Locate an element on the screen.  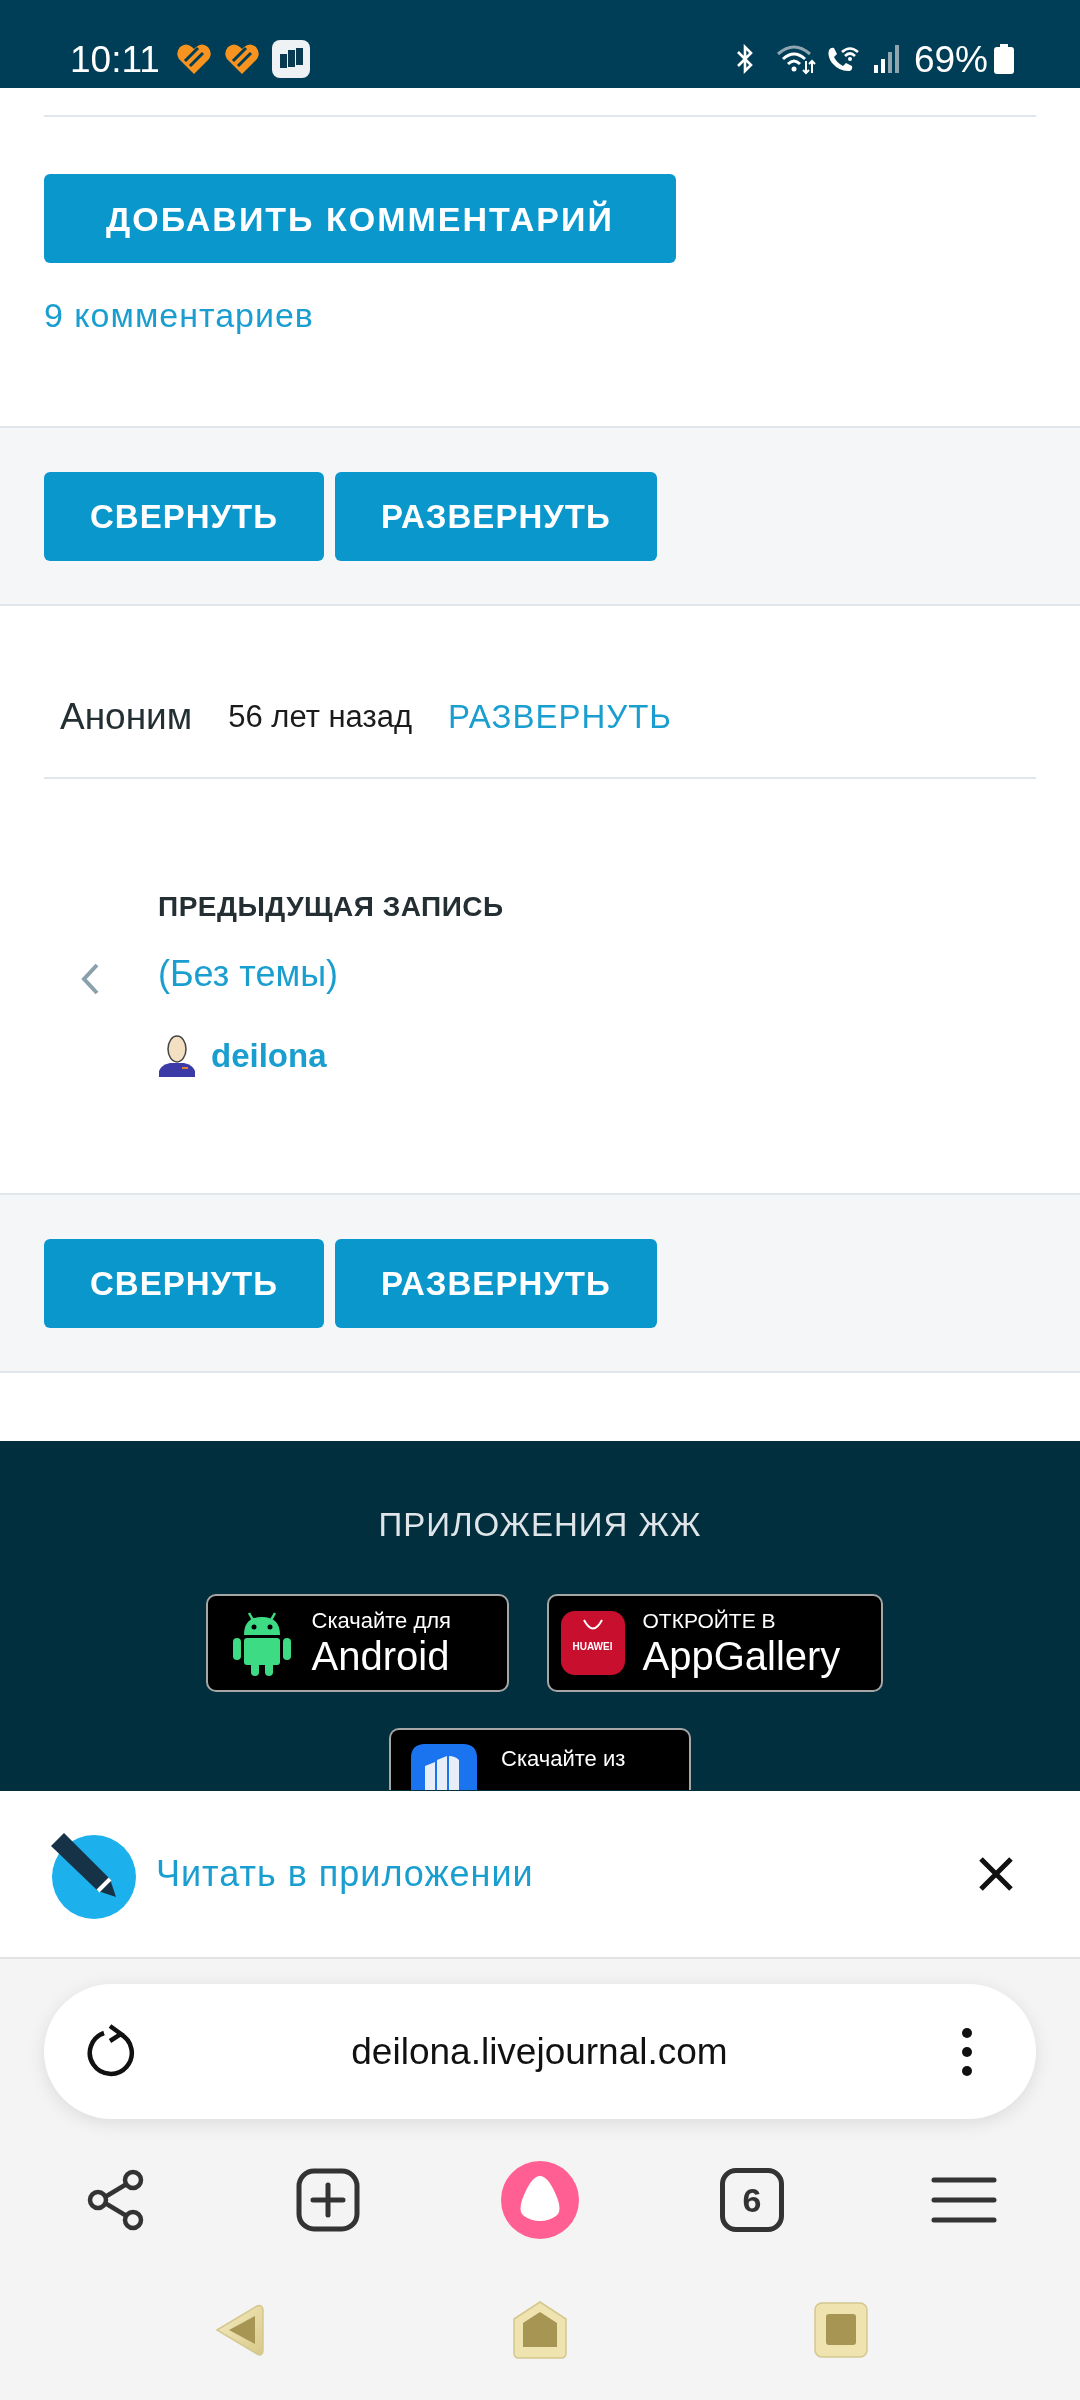
share-icon is located at coordinates (116, 2200).